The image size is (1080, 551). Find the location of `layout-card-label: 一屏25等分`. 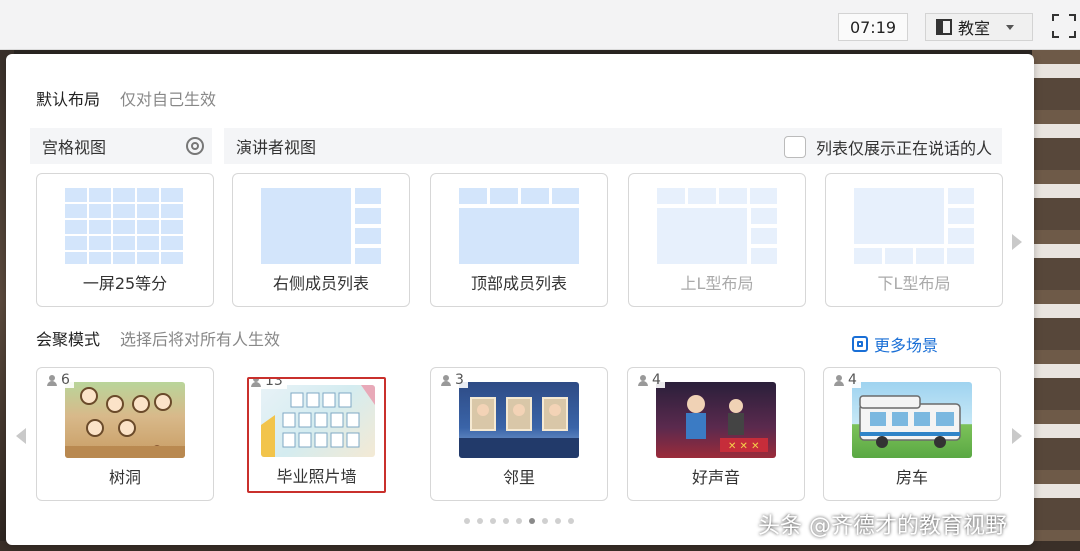

layout-card-label: 一屏25等分 is located at coordinates (125, 283).